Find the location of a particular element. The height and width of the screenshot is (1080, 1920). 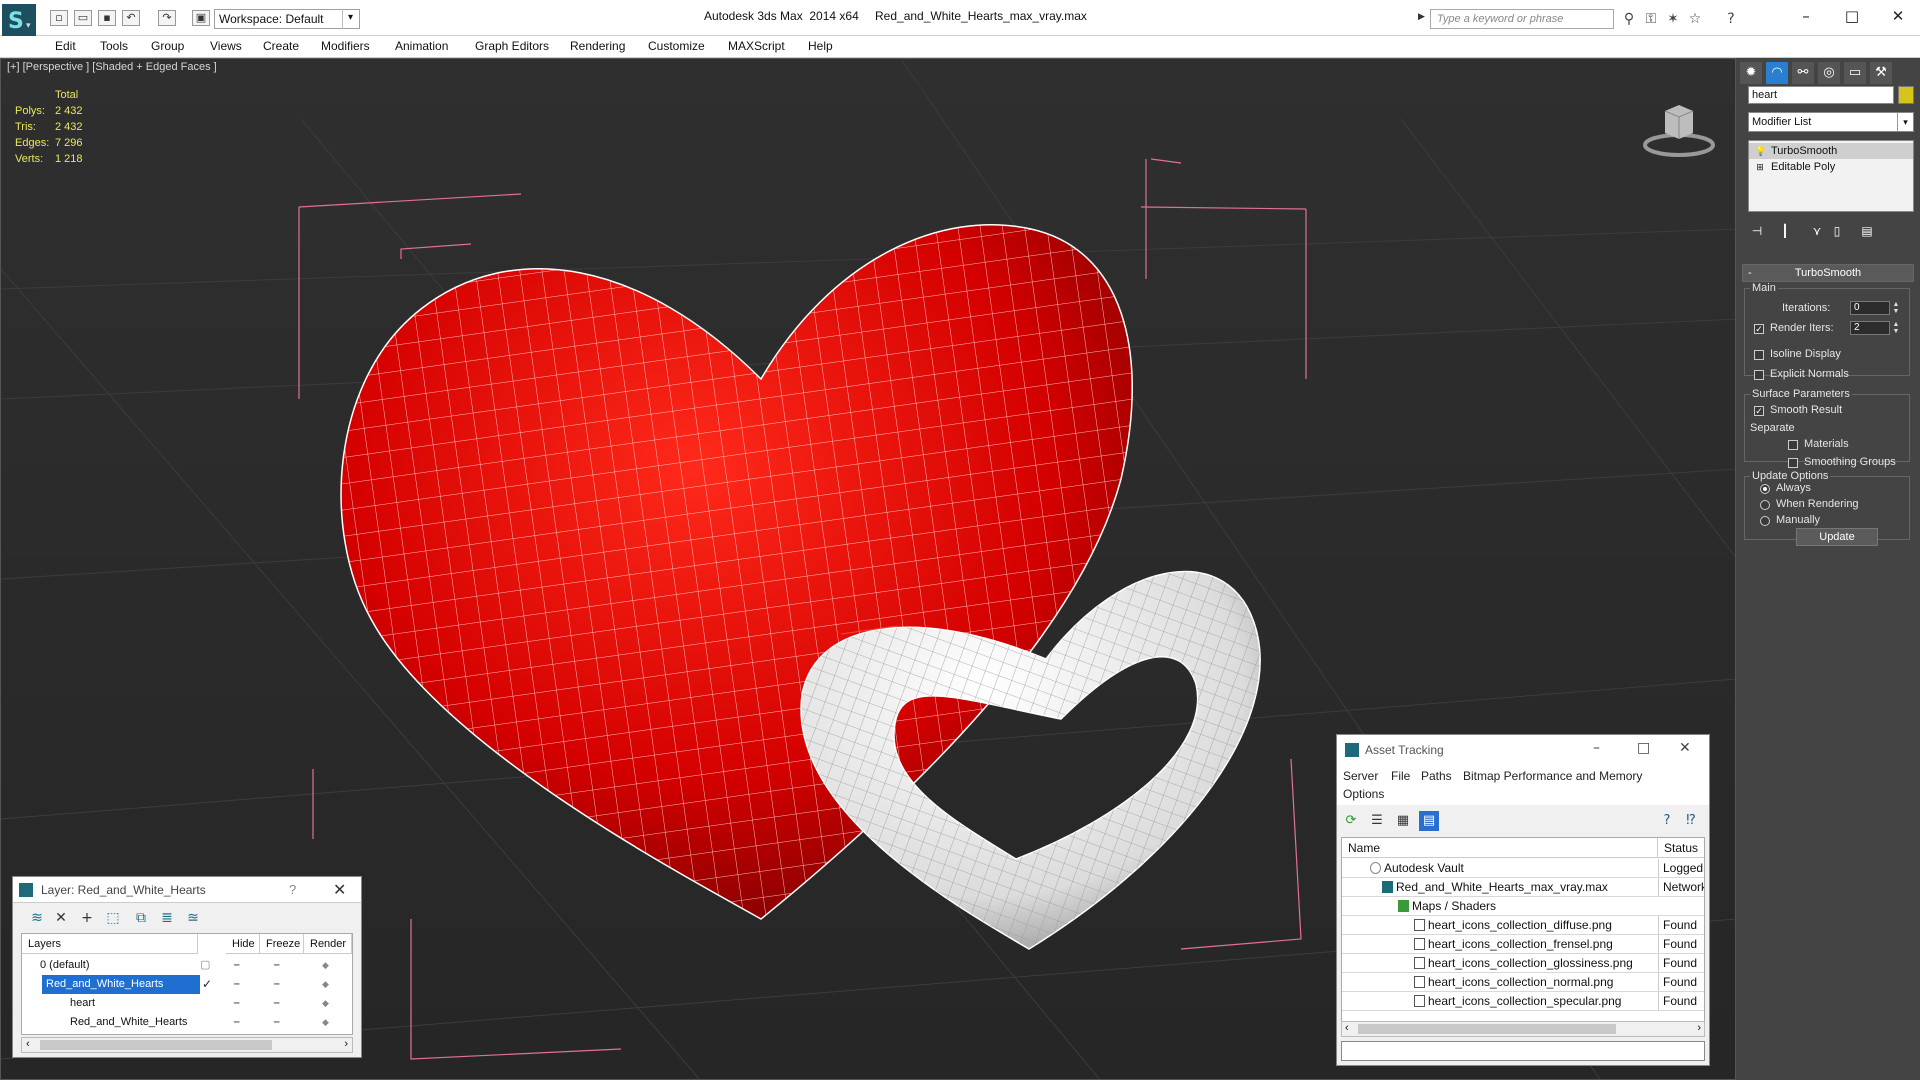

menu-group: Group is located at coordinates (167, 46).